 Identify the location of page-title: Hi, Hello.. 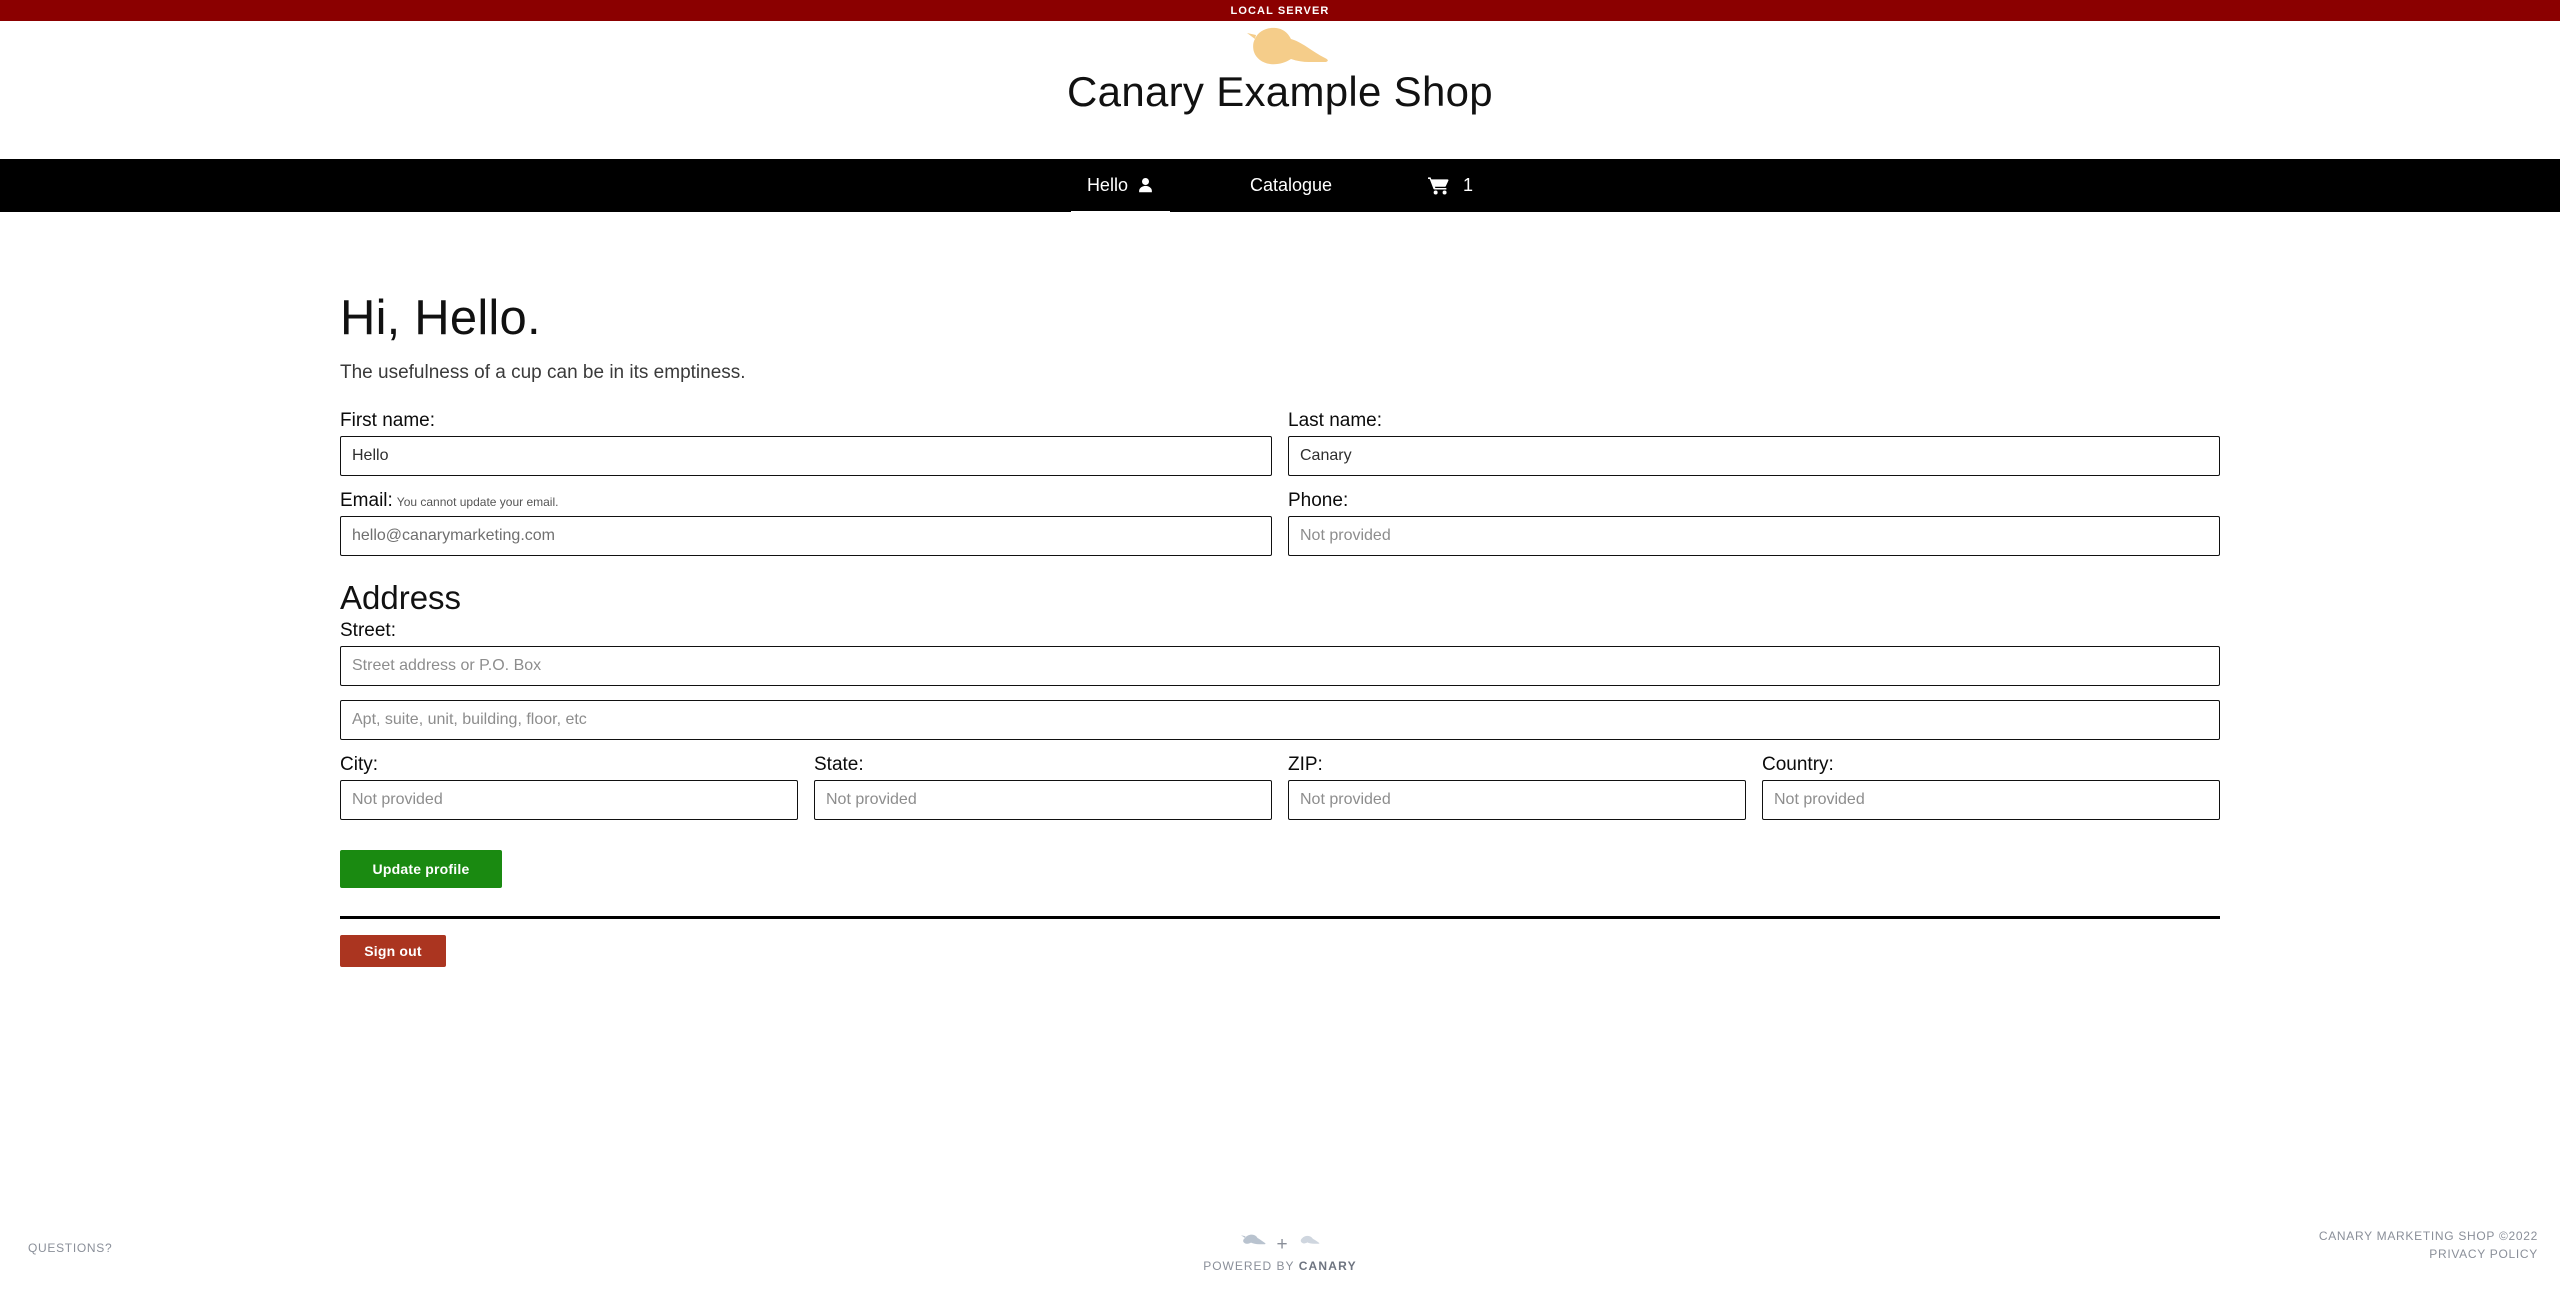
(440, 318).